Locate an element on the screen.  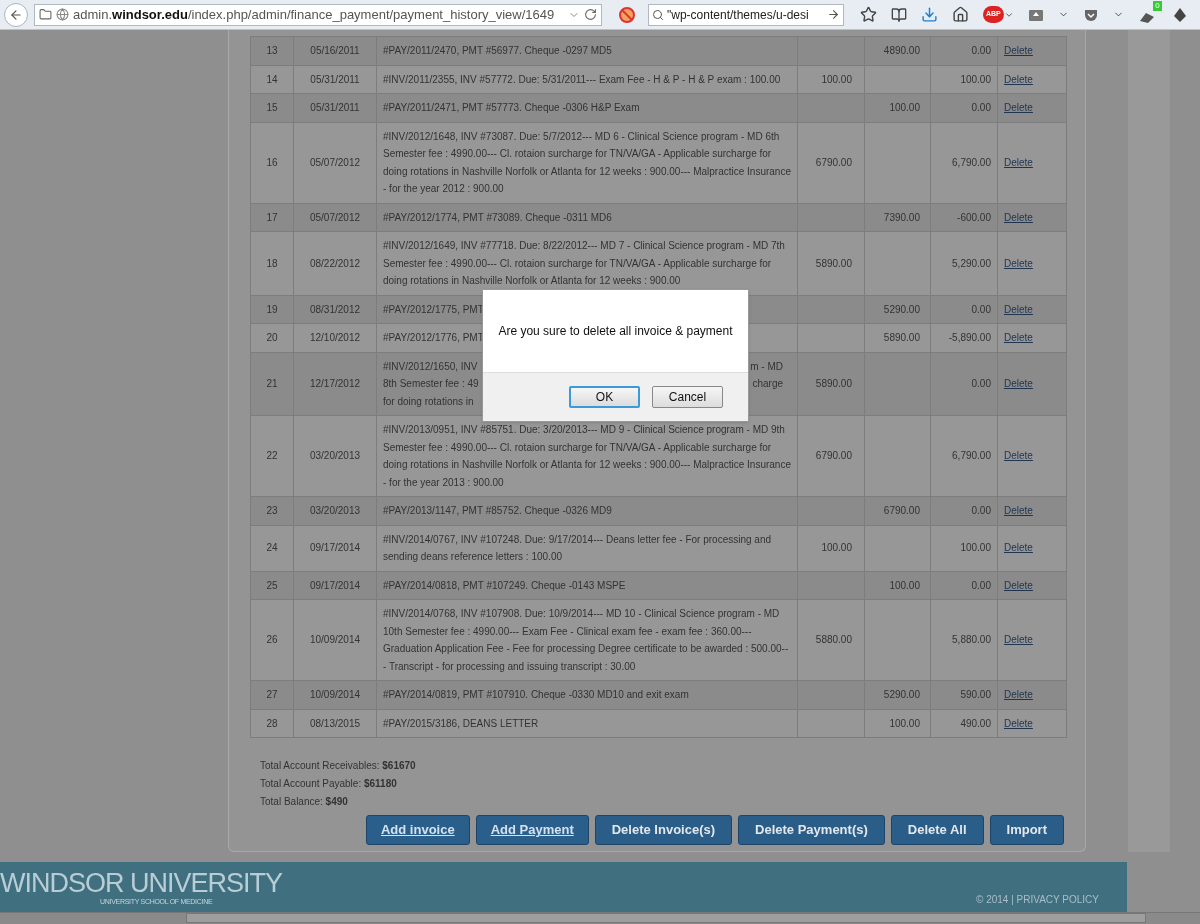
action-button: Delete Invoice(s) is located at coordinates (663, 830).